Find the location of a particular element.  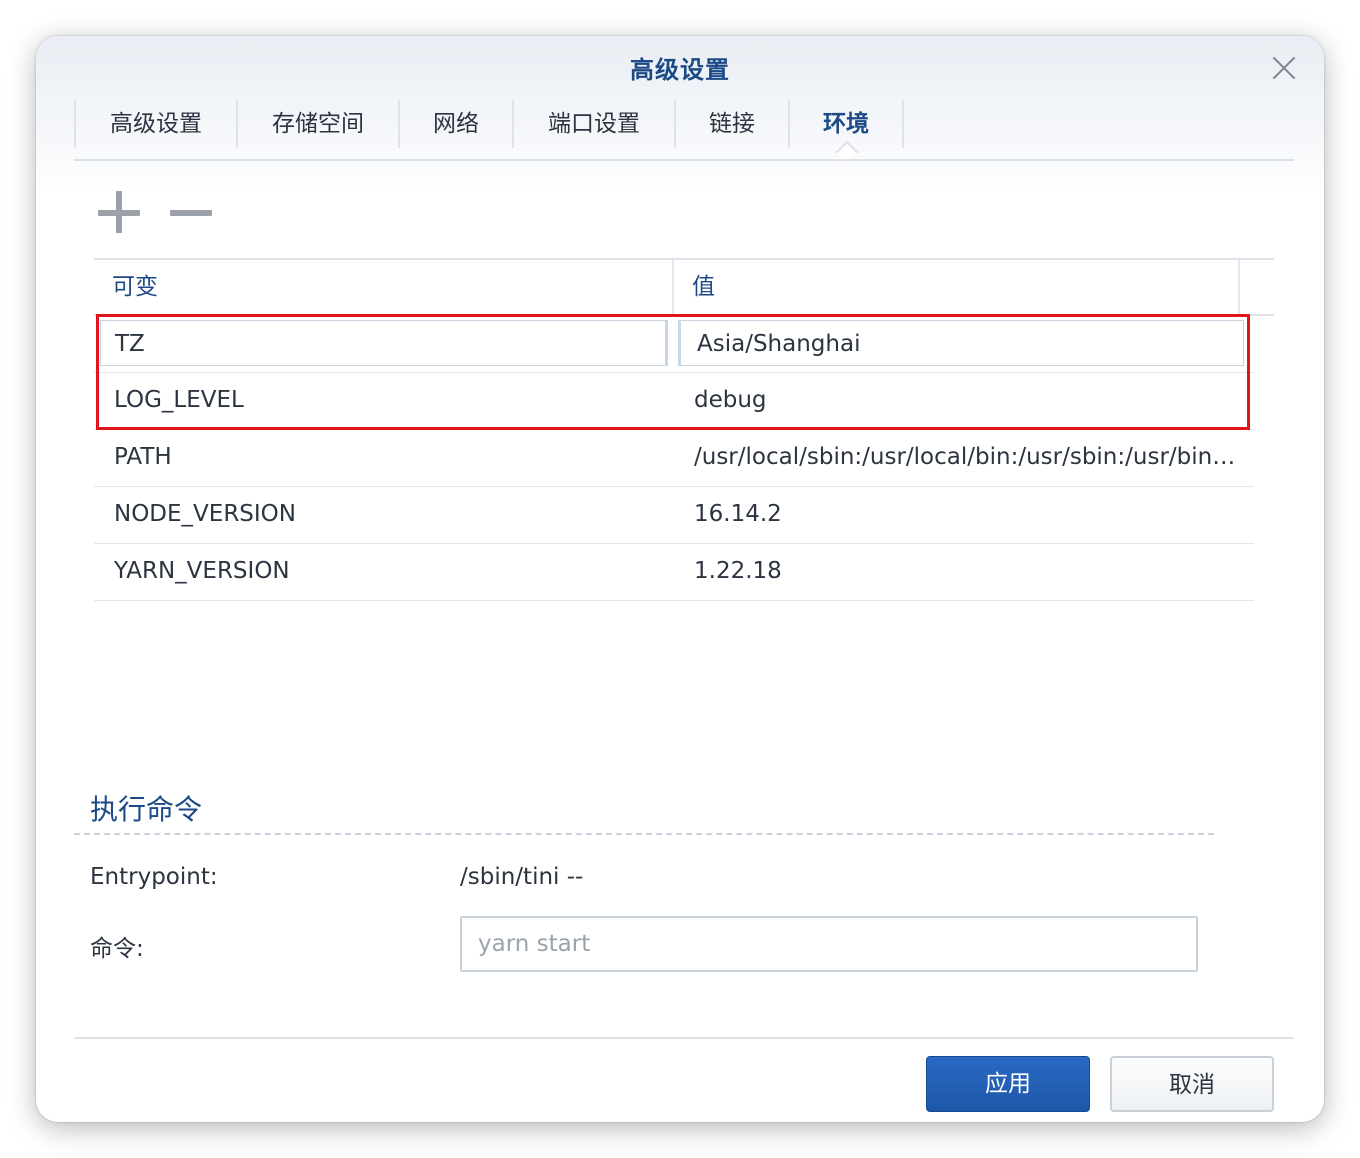

minus-icon is located at coordinates (192, 213).